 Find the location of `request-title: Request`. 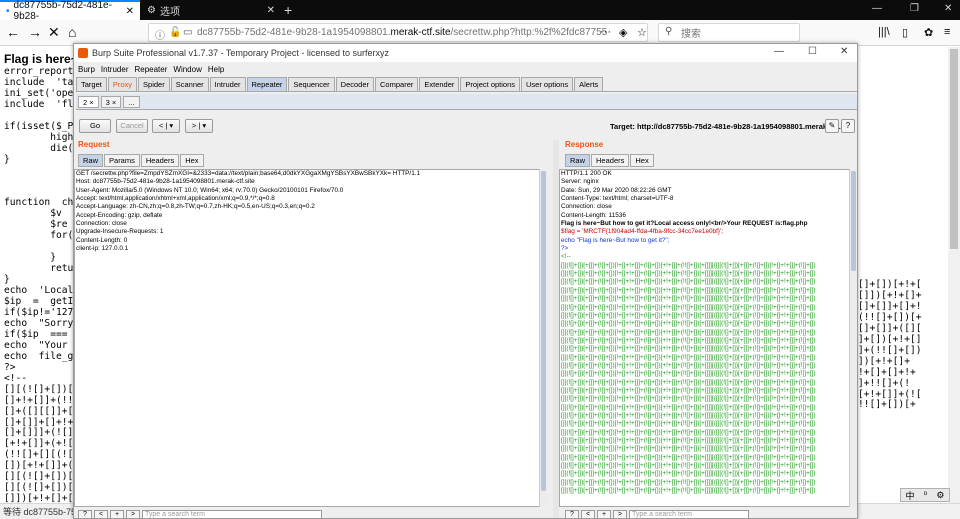

request-title: Request is located at coordinates (94, 144).